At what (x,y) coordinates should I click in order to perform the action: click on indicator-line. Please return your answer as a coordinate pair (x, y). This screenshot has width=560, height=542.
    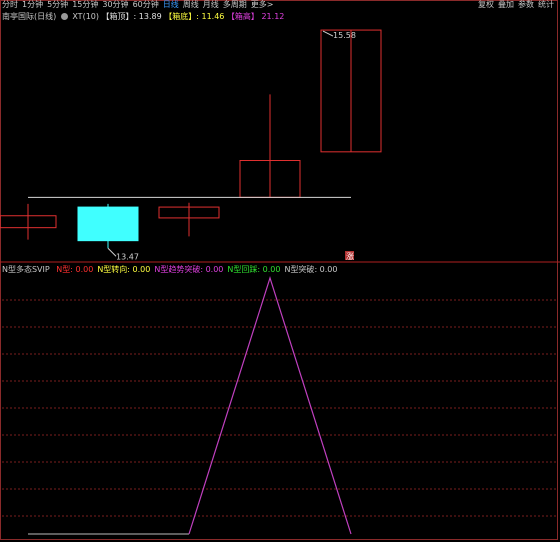
    Looking at the image, I should click on (270, 405).